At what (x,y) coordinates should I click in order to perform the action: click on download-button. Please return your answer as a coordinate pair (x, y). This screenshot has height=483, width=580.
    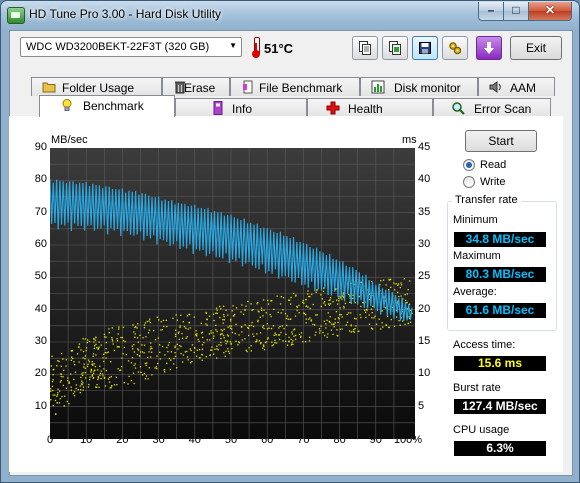
    Looking at the image, I should click on (489, 48).